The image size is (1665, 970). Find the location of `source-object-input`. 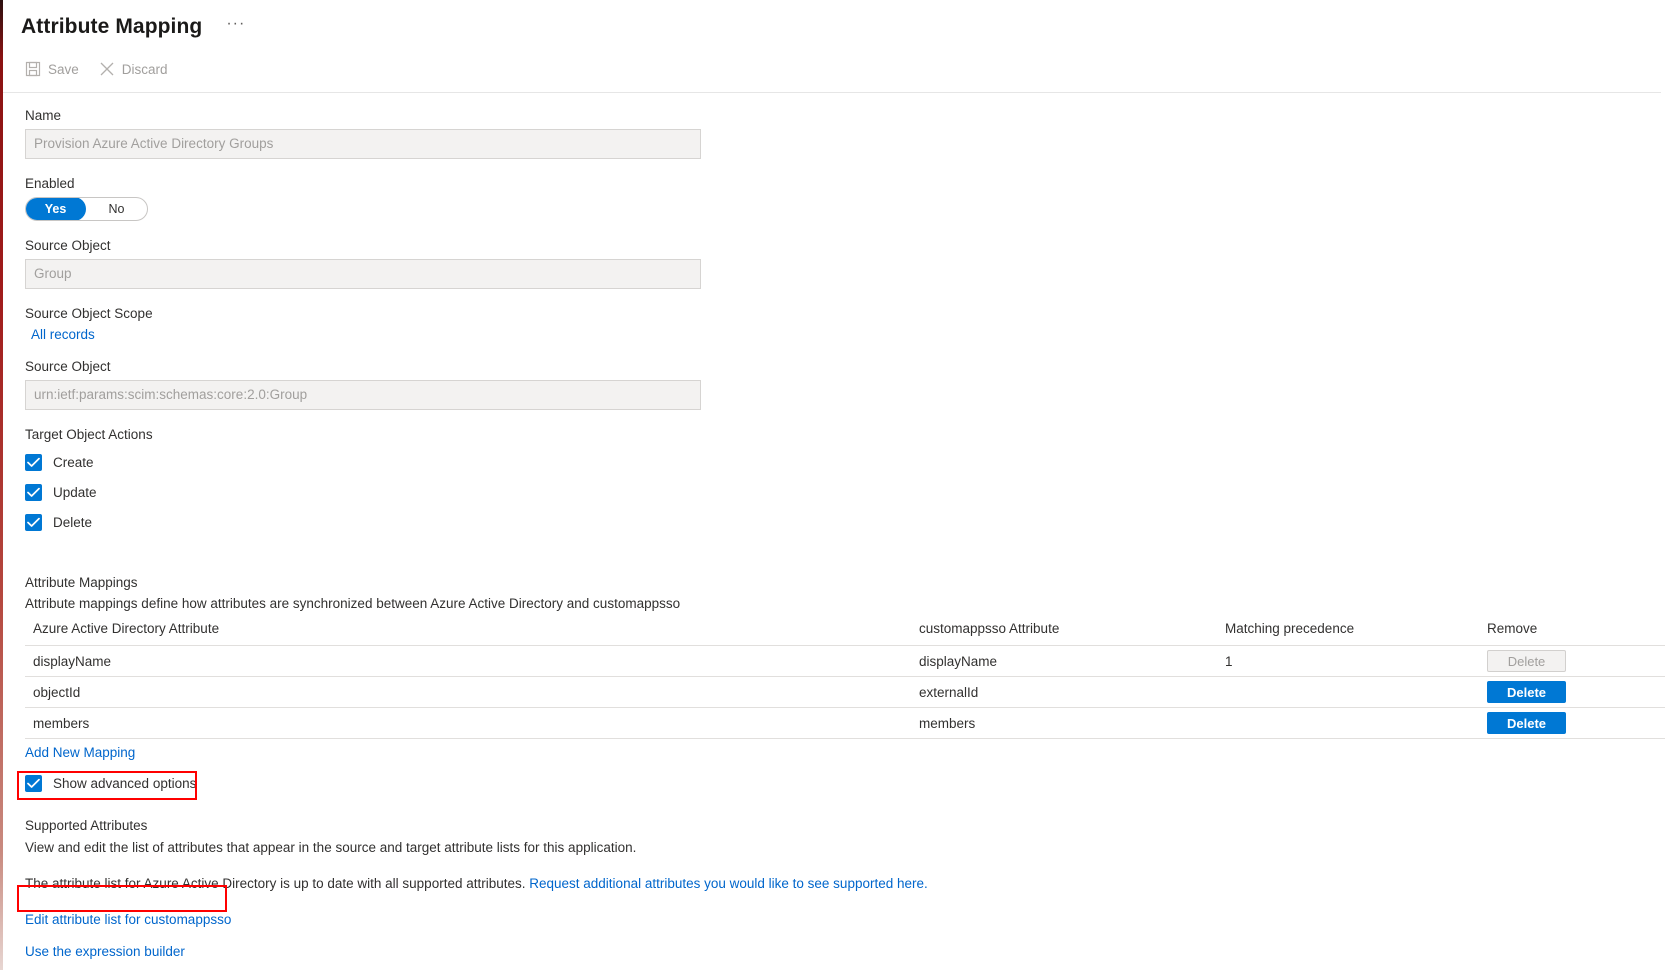

source-object-input is located at coordinates (363, 274).